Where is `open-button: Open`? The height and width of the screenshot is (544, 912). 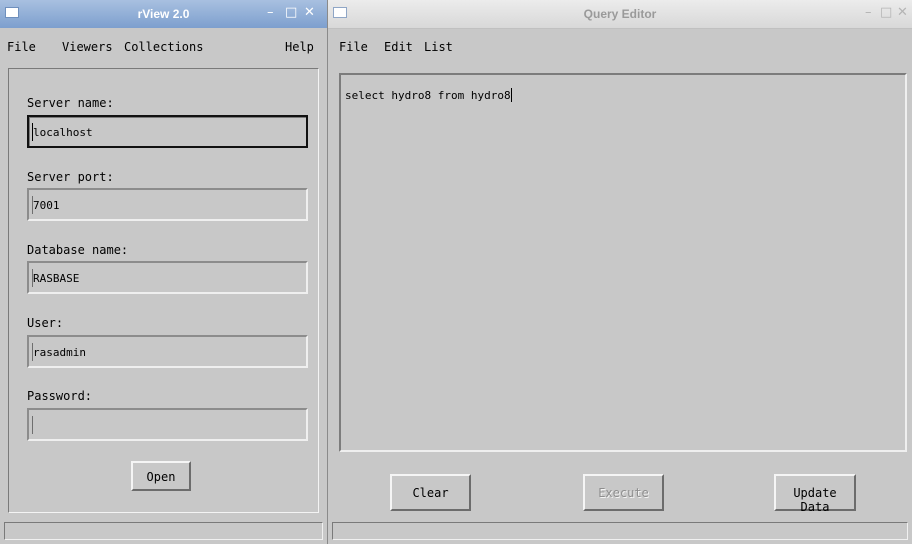 open-button: Open is located at coordinates (161, 476).